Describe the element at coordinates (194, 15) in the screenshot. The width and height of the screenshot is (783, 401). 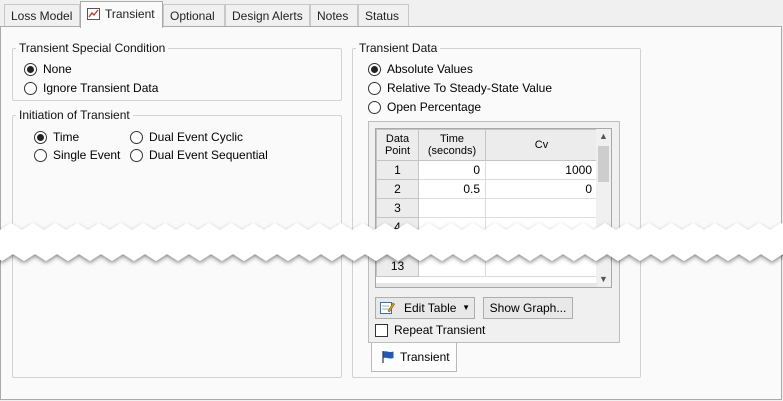
I see `tab-optional: Optional` at that location.